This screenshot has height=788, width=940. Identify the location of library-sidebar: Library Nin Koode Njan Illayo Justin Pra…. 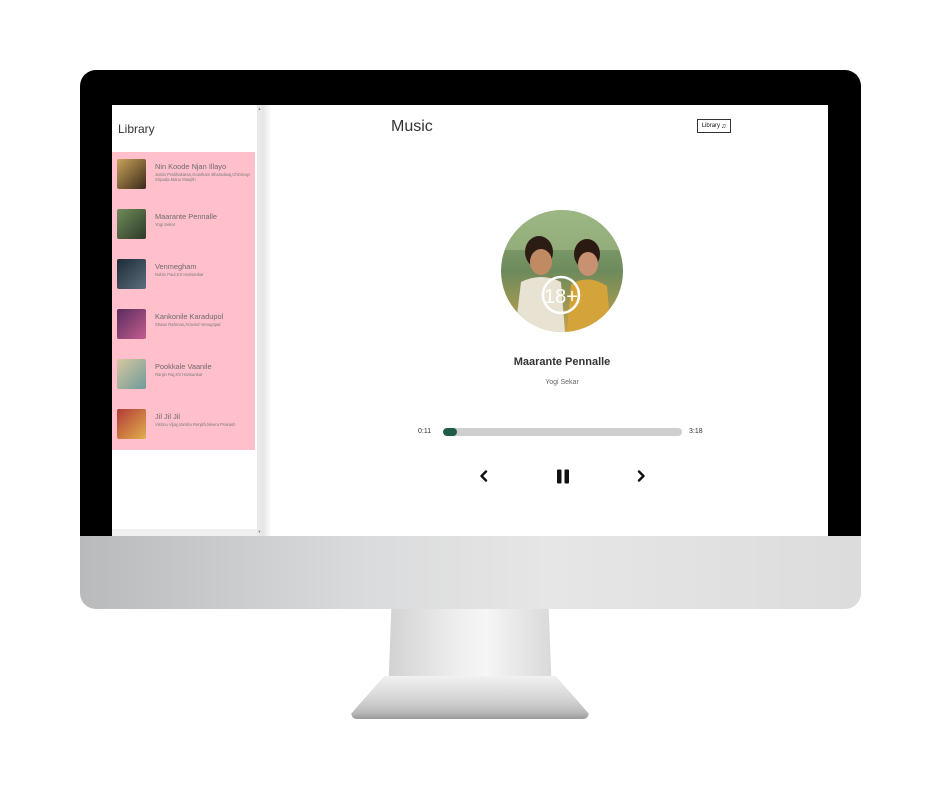
(184, 320).